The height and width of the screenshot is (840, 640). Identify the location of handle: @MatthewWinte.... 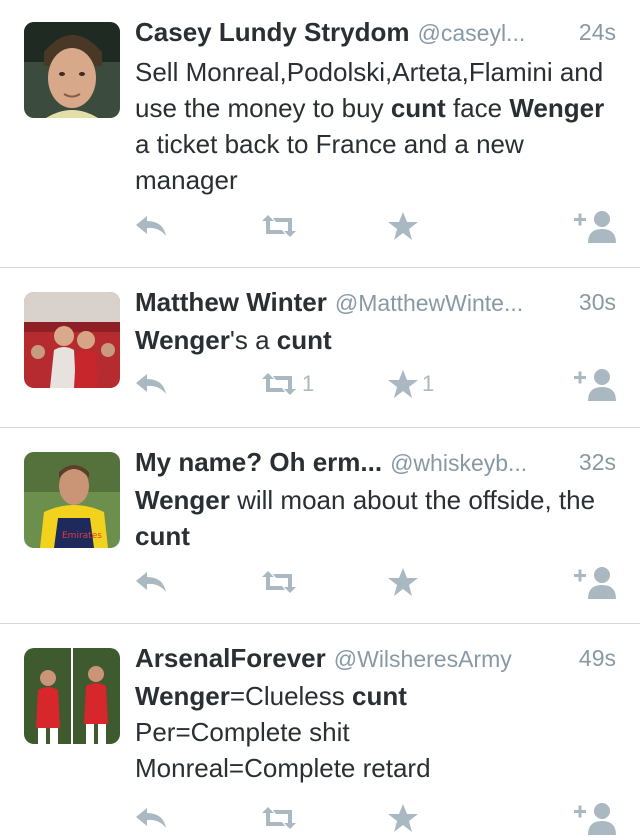
(429, 303).